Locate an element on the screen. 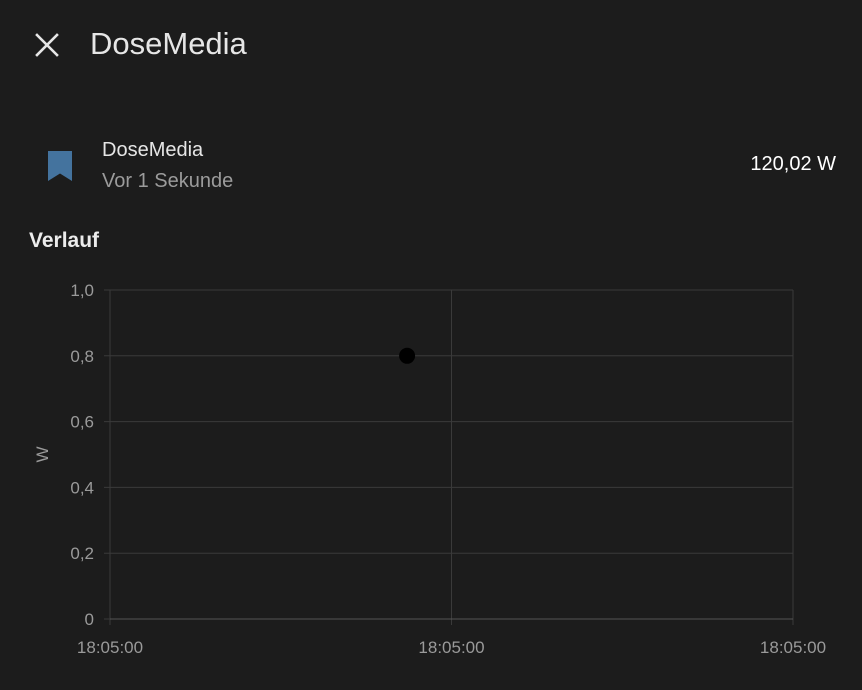 This screenshot has height=690, width=862. close-icon is located at coordinates (47, 45).